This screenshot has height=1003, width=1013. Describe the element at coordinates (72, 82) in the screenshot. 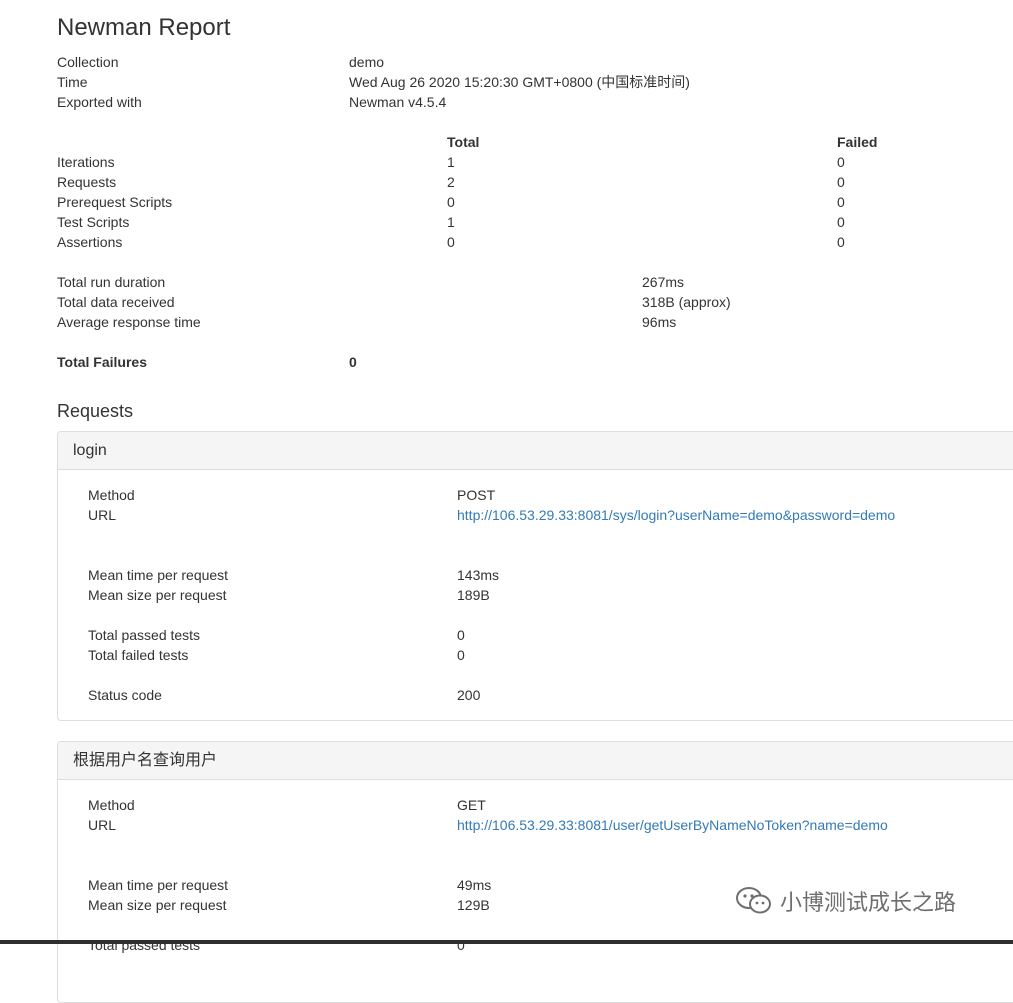

I see `info-label-time: Time` at that location.